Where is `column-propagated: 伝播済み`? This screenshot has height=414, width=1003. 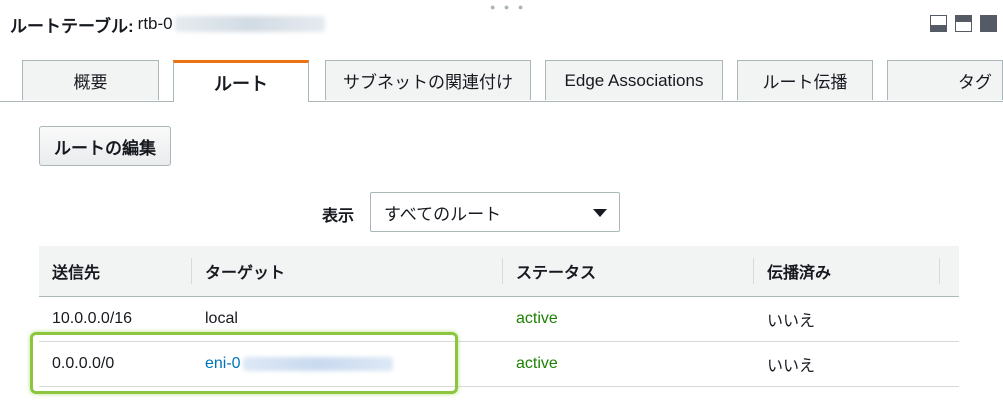 column-propagated: 伝播済み is located at coordinates (799, 271).